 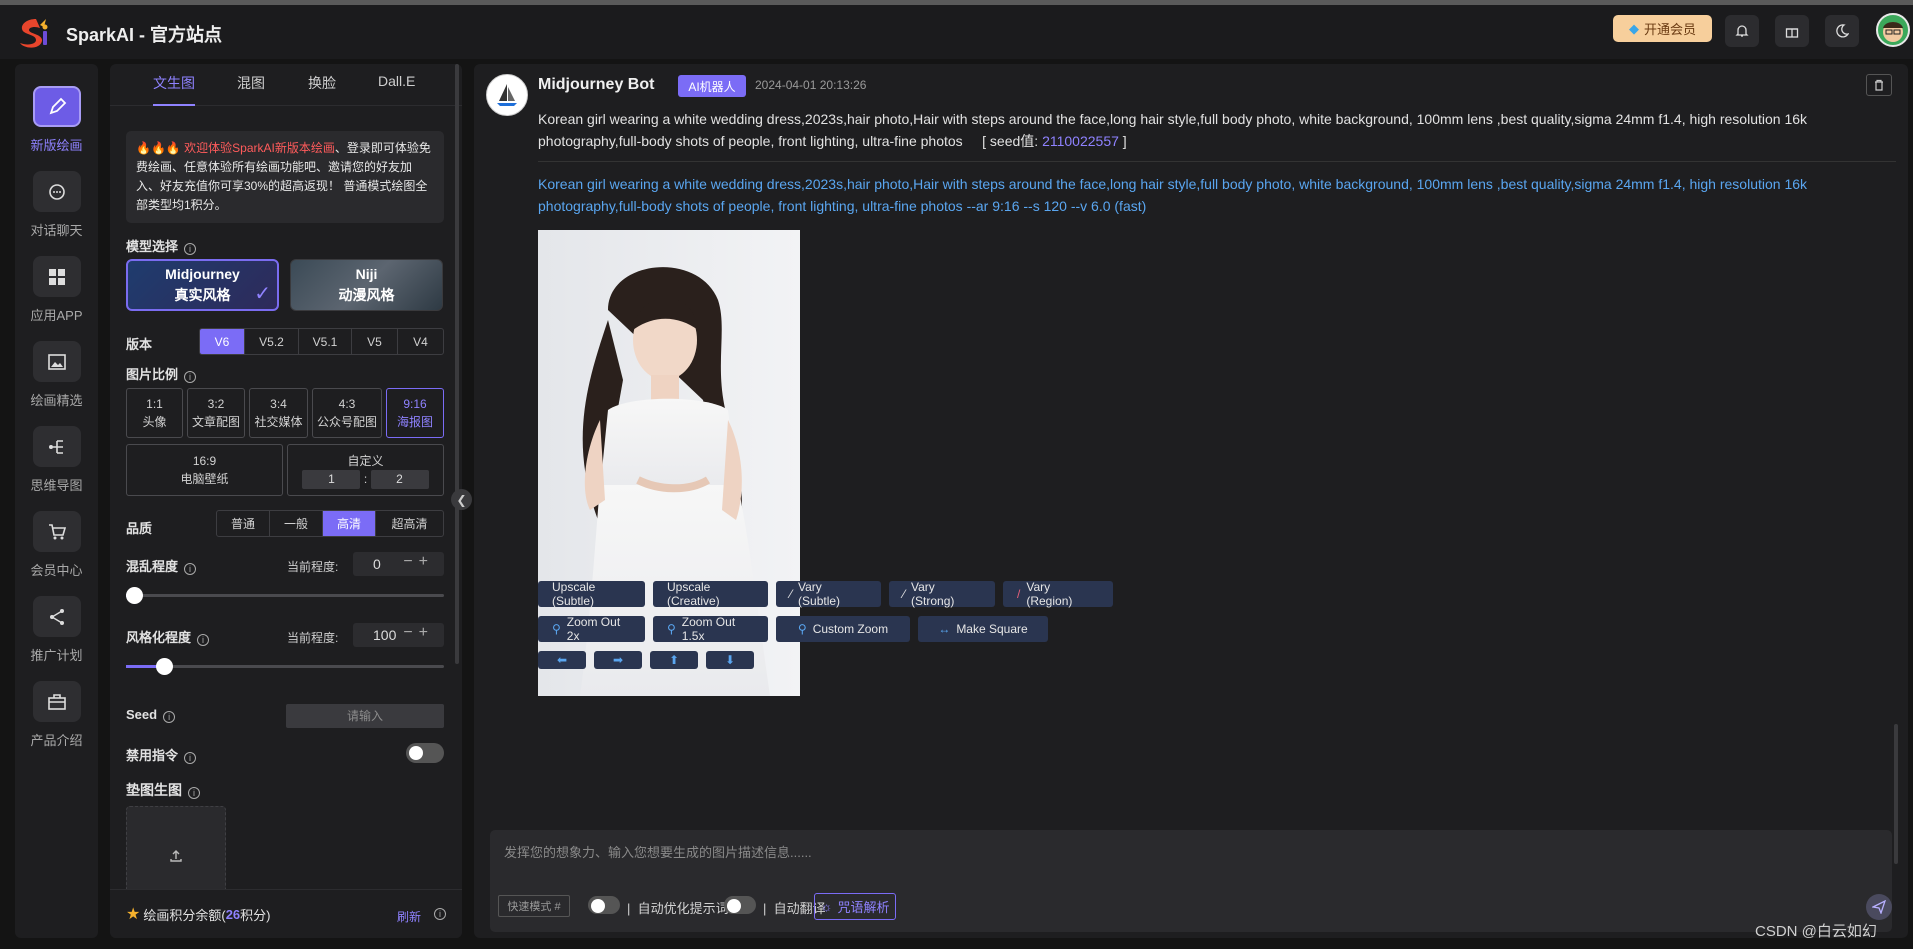 I want to click on check-icon: ✓, so click(x=262, y=294).